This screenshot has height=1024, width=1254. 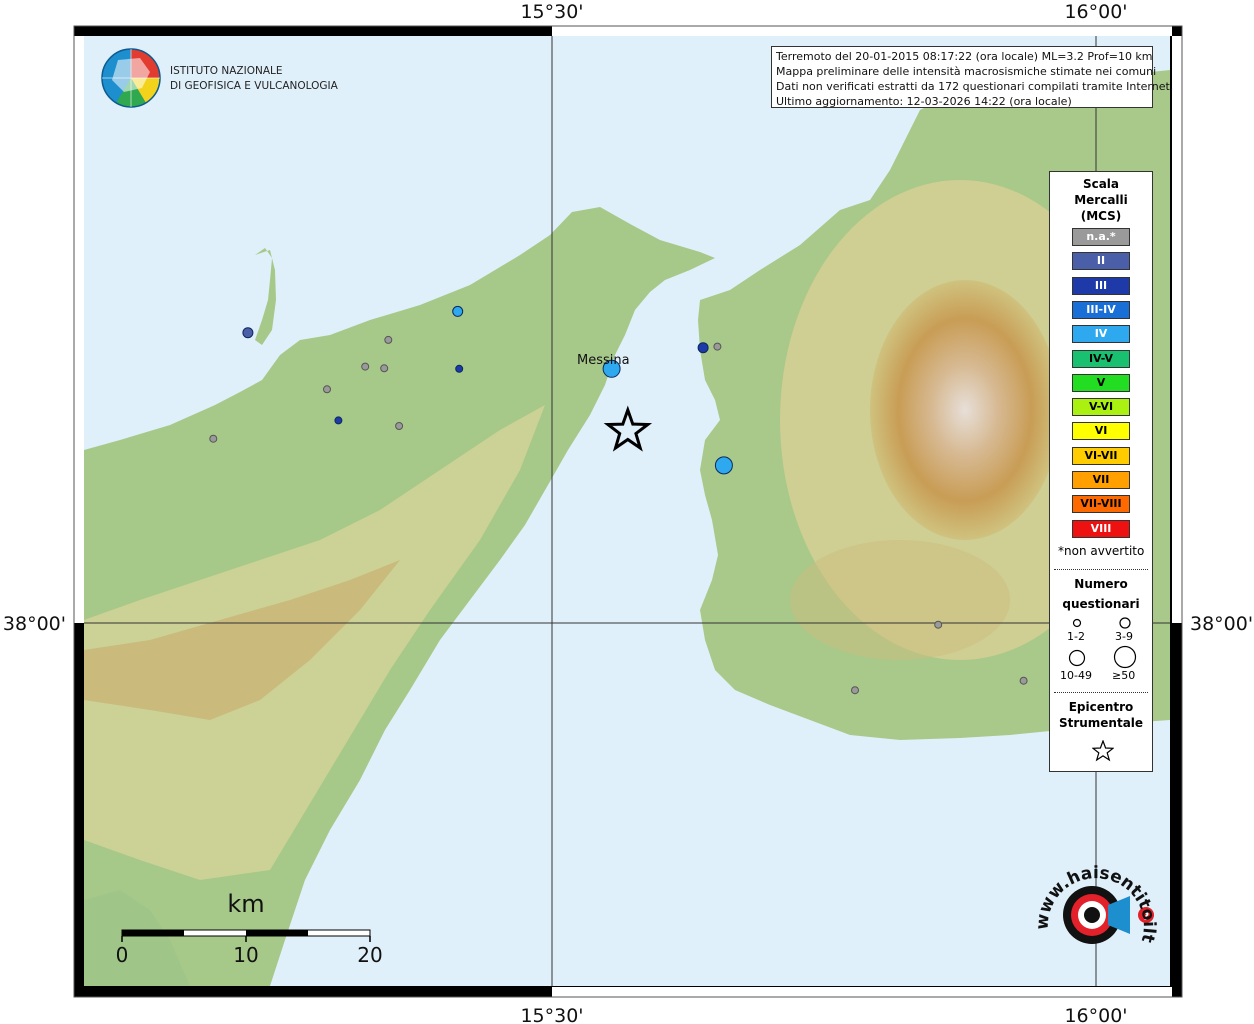 I want to click on legend-swatch-ivv: IV-V, so click(x=1101, y=358).